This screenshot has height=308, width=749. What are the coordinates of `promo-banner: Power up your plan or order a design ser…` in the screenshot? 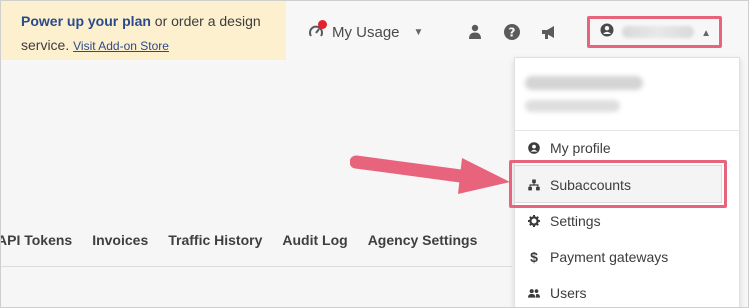 It's located at (143, 30).